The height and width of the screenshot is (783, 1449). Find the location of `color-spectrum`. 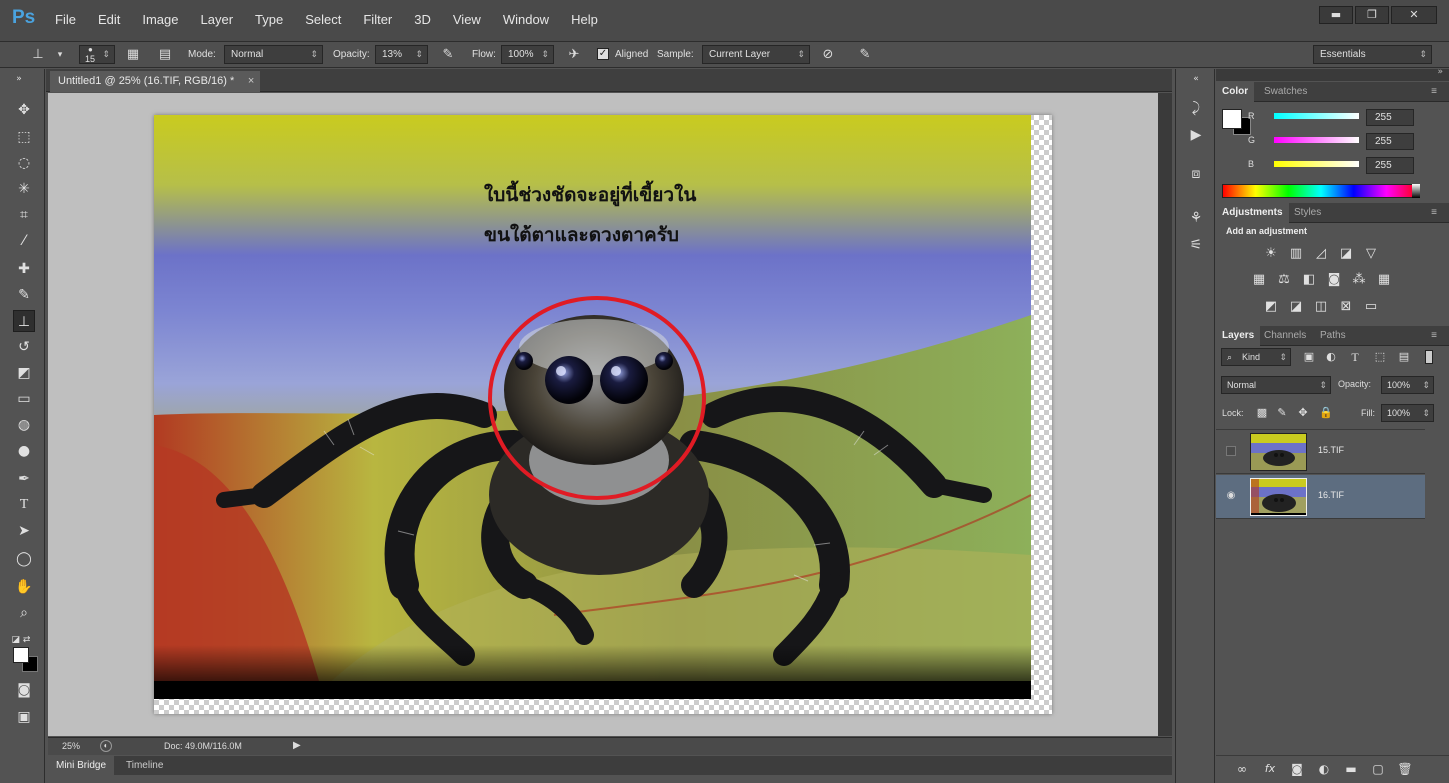

color-spectrum is located at coordinates (1321, 191).